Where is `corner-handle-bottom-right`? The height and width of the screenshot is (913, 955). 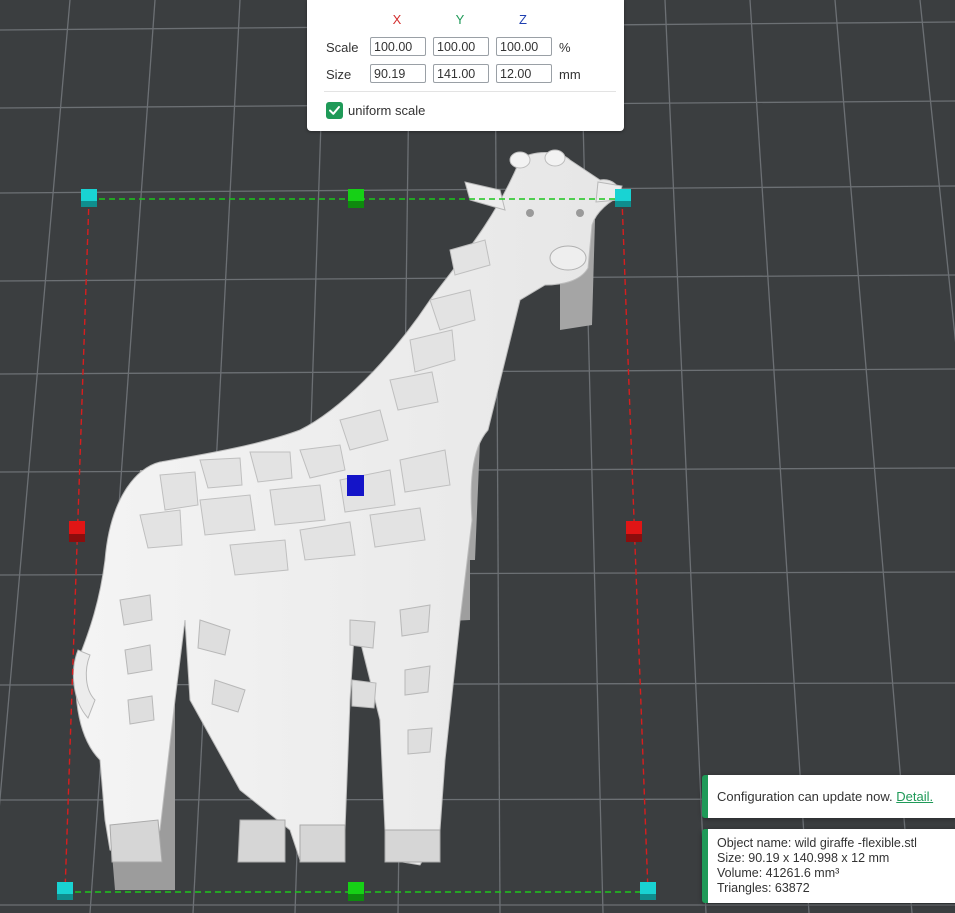 corner-handle-bottom-right is located at coordinates (648, 891).